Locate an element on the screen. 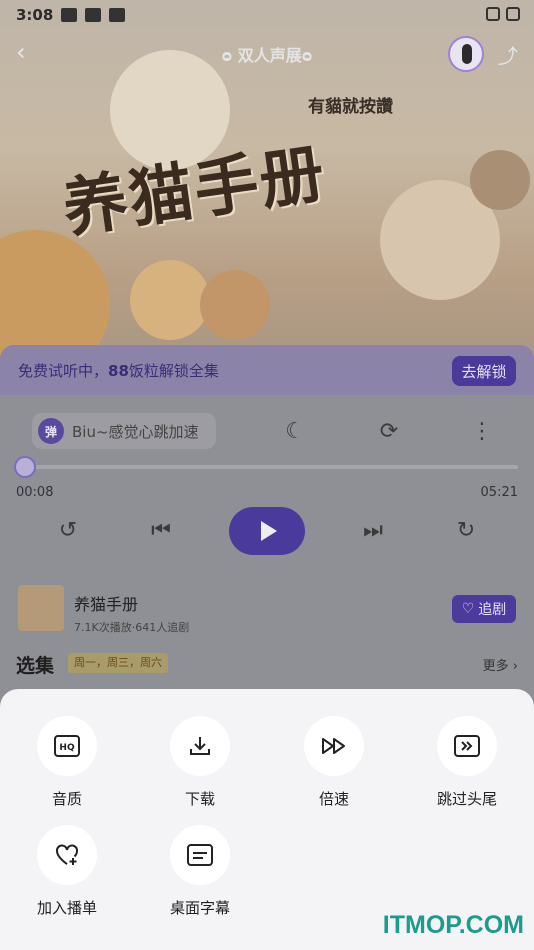 The image size is (534, 950). action-label: 加入播单 is located at coordinates (66, 908).